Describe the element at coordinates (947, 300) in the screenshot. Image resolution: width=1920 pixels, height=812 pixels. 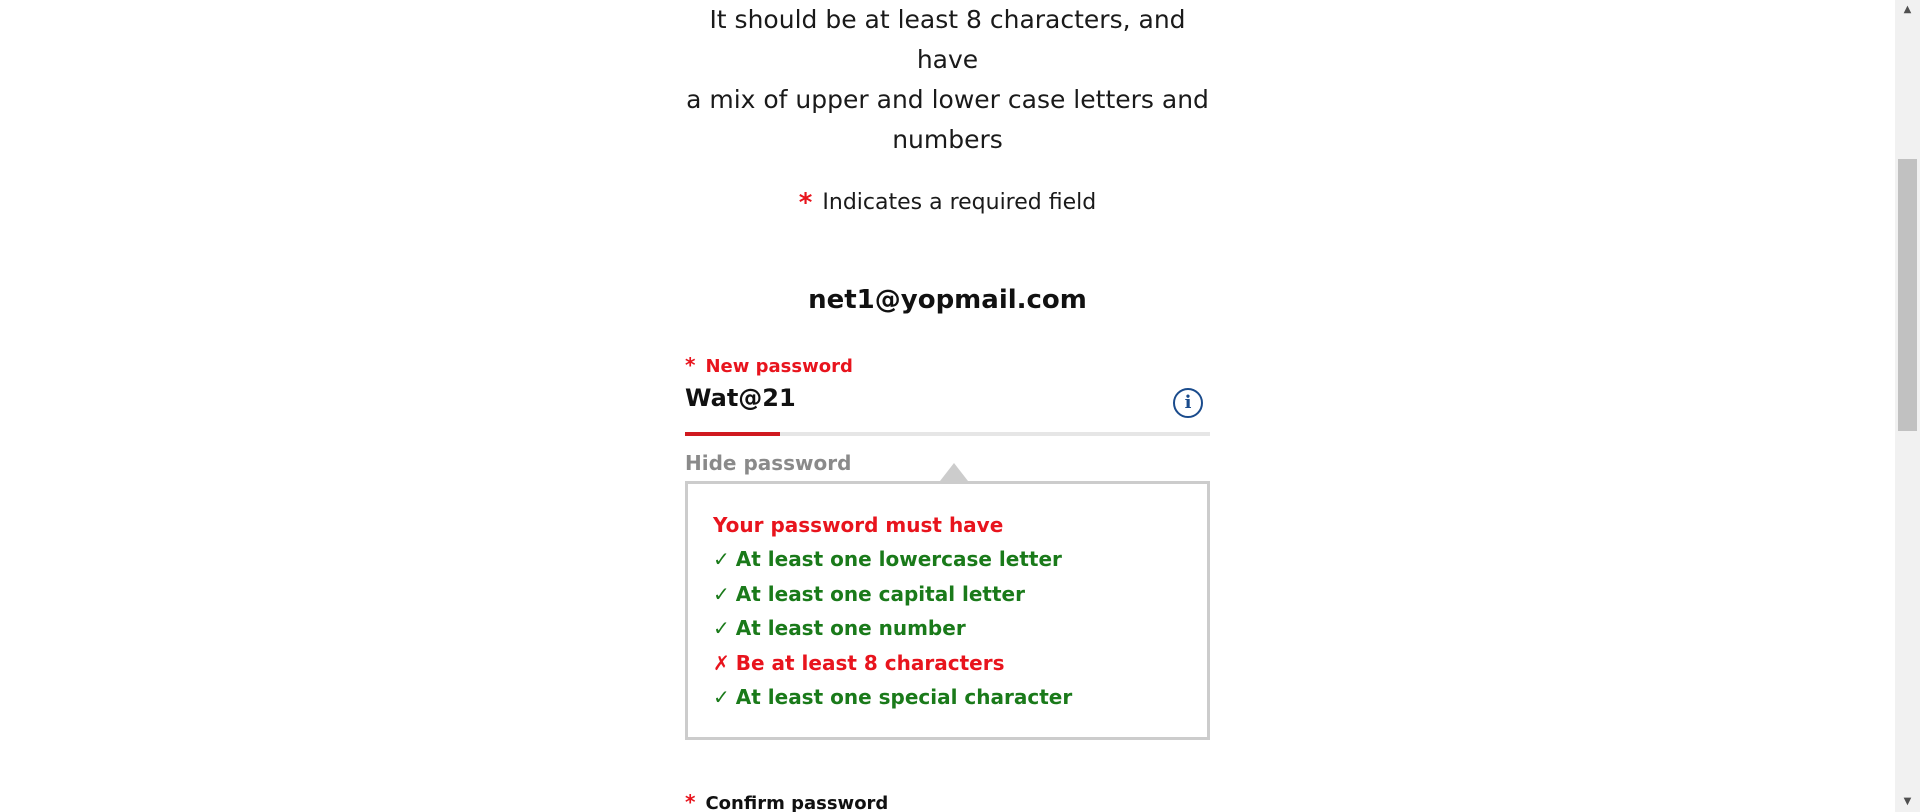
I see `account-email: net1@yopmail.com` at that location.